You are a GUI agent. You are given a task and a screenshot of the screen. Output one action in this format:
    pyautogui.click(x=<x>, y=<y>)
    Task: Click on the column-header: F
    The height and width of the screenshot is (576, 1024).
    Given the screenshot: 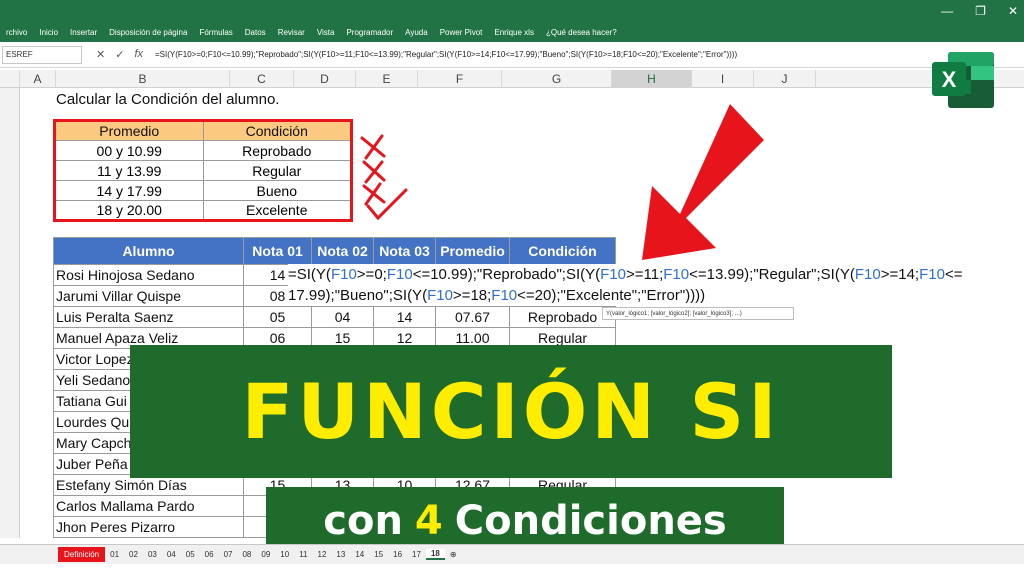 What is the action you would take?
    pyautogui.click(x=460, y=79)
    